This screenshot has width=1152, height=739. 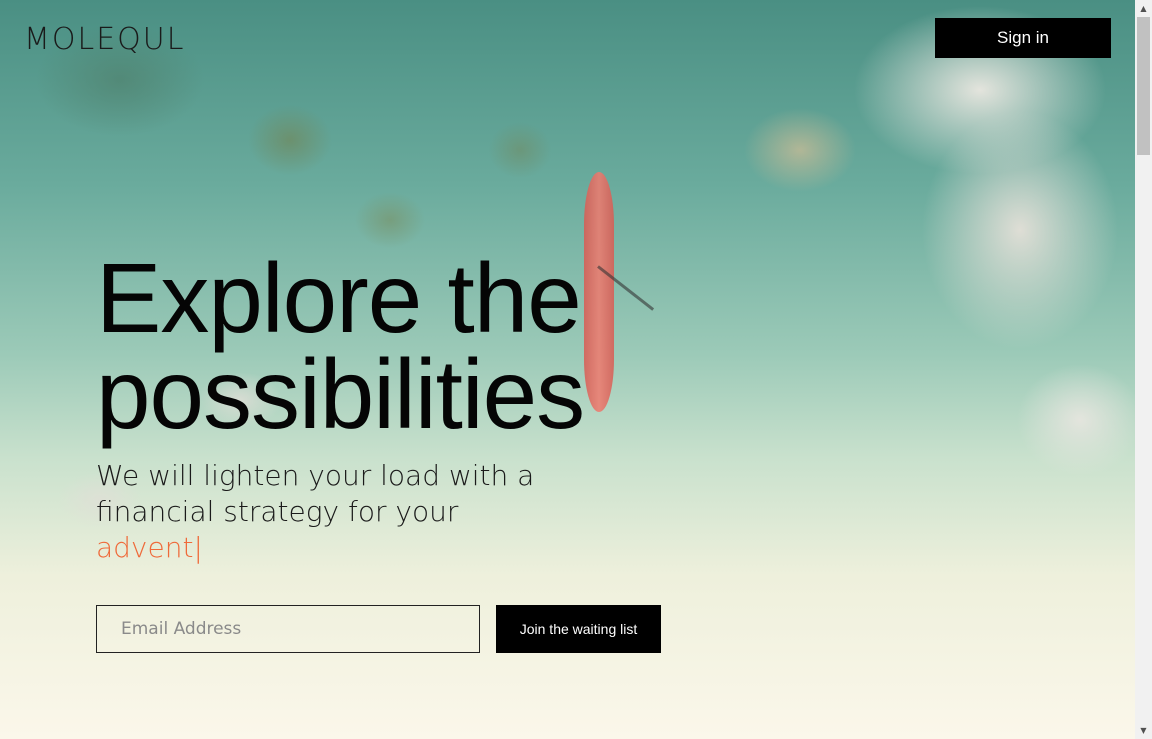 What do you see at coordinates (149, 547) in the screenshot?
I see `typing-word: advent|` at bounding box center [149, 547].